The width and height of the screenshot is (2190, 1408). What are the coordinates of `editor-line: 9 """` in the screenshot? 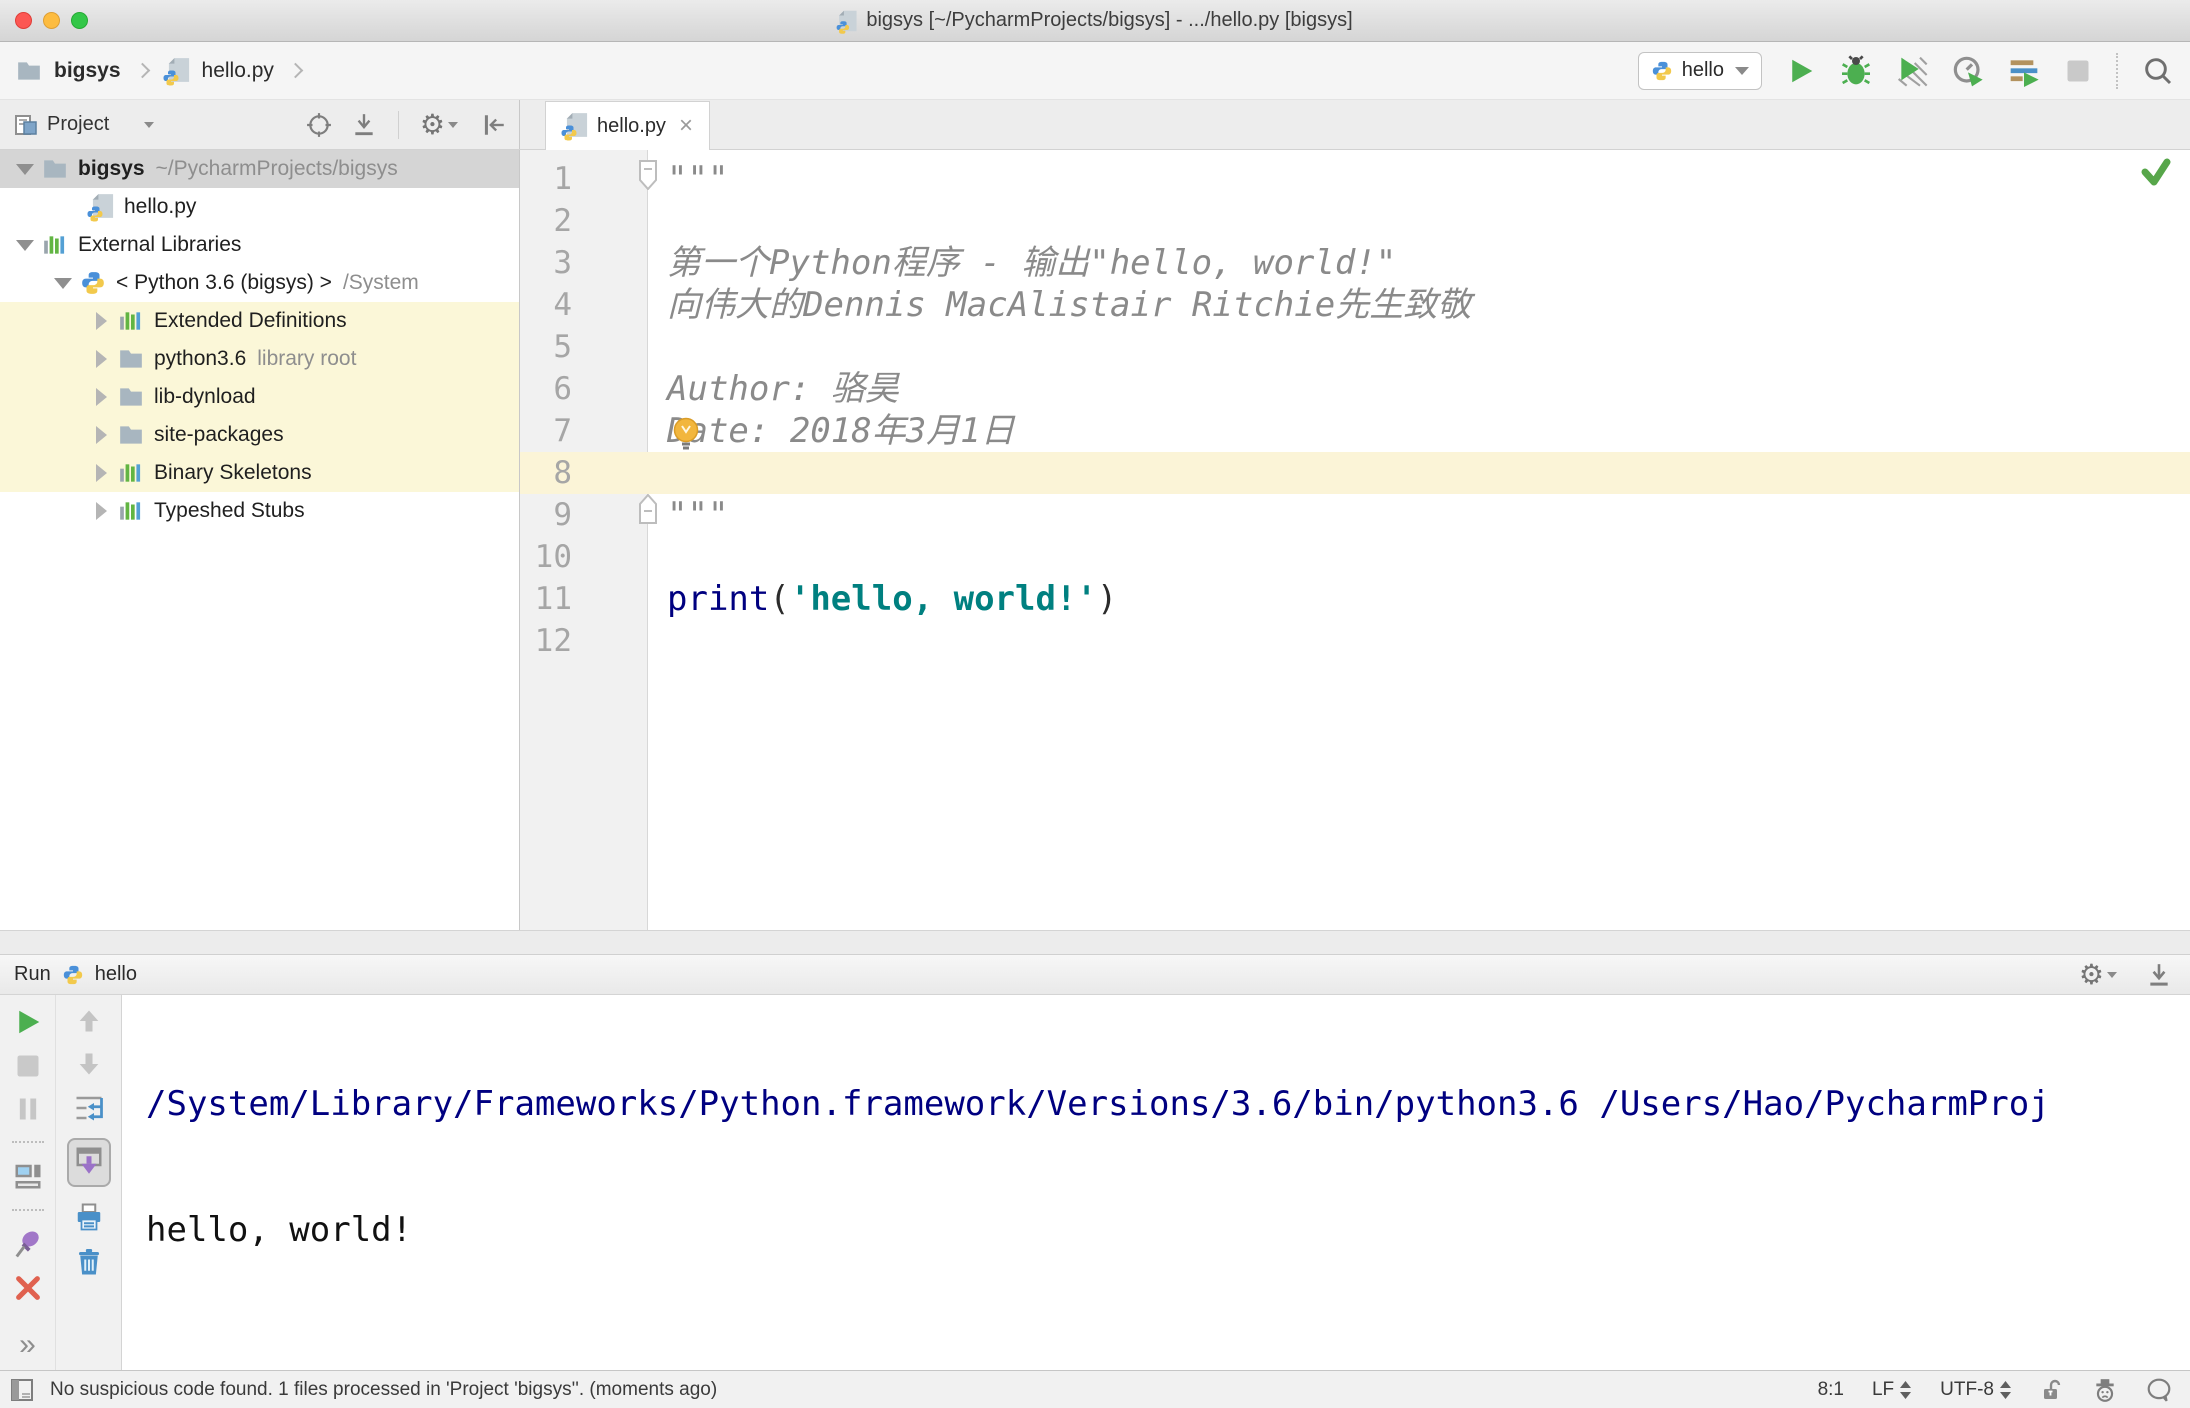 It's located at (641, 515).